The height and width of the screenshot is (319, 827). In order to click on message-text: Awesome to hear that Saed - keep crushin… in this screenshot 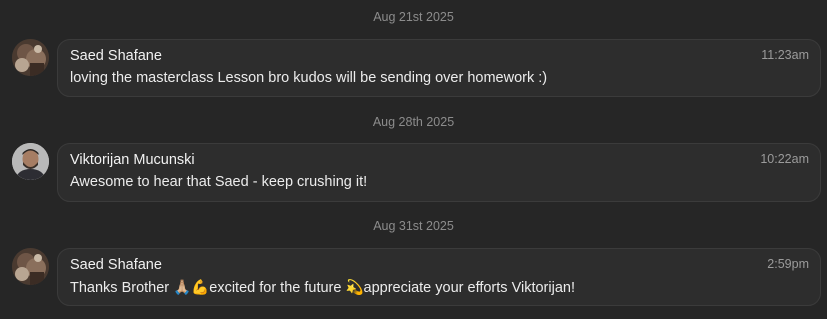, I will do `click(219, 182)`.